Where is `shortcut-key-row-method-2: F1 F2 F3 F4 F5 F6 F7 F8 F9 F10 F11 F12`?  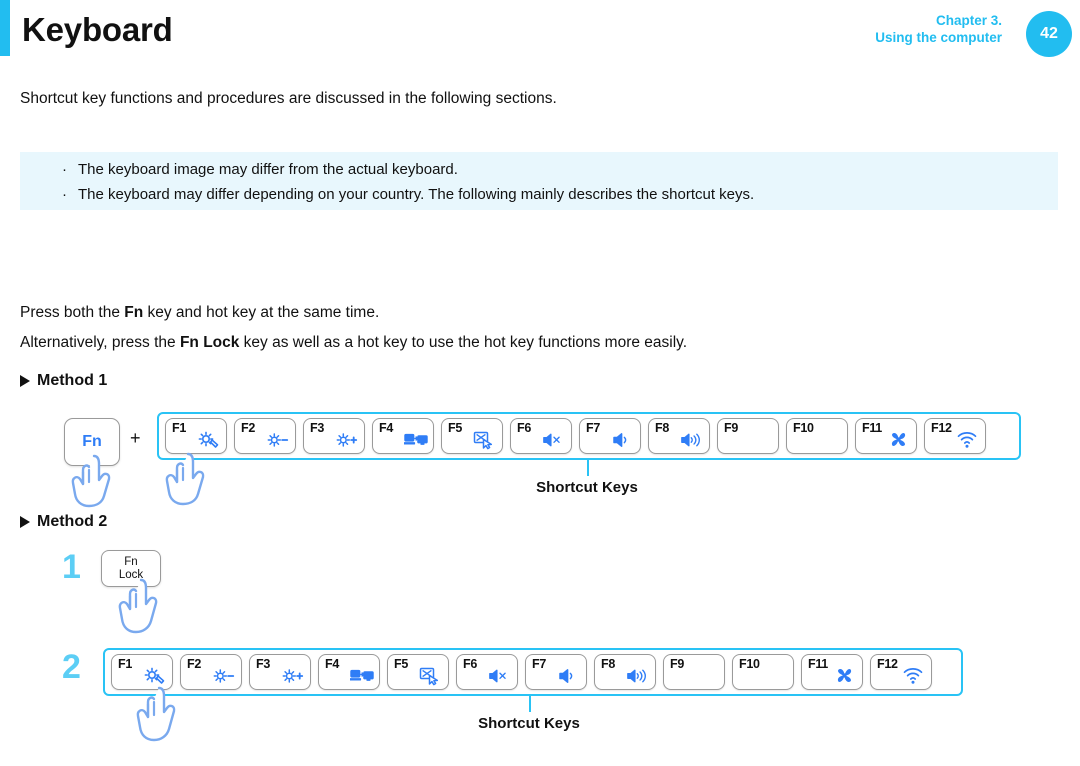 shortcut-key-row-method-2: F1 F2 F3 F4 F5 F6 F7 F8 F9 F10 F11 F12 is located at coordinates (533, 672).